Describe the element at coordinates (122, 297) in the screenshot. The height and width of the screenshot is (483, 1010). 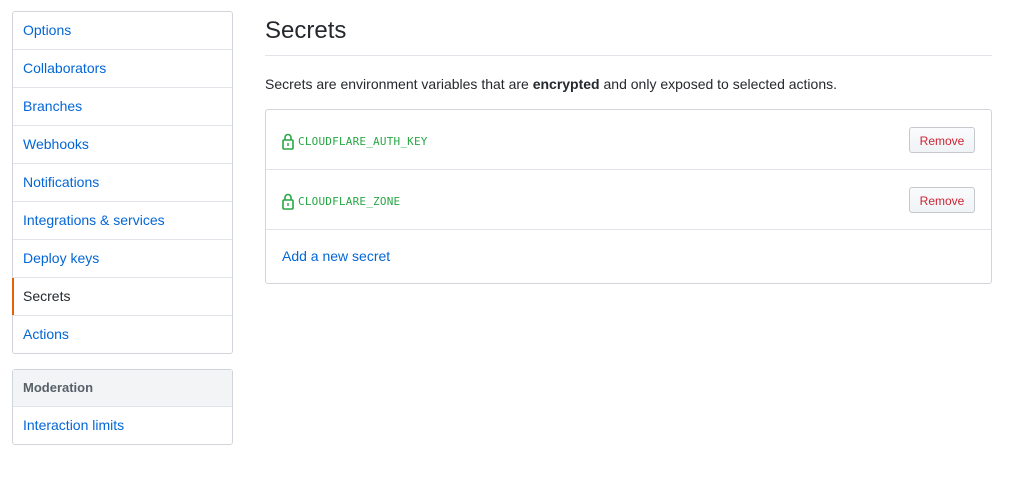
I see `sidebar-item-secrets: Secrets` at that location.